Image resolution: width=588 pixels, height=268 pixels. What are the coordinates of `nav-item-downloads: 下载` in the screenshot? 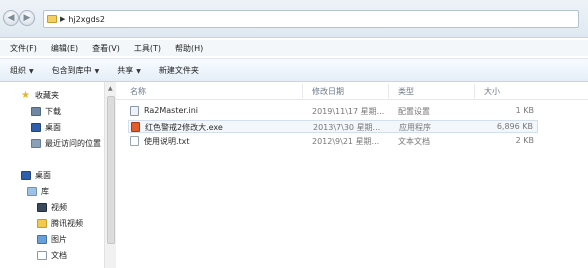 It's located at (46, 111).